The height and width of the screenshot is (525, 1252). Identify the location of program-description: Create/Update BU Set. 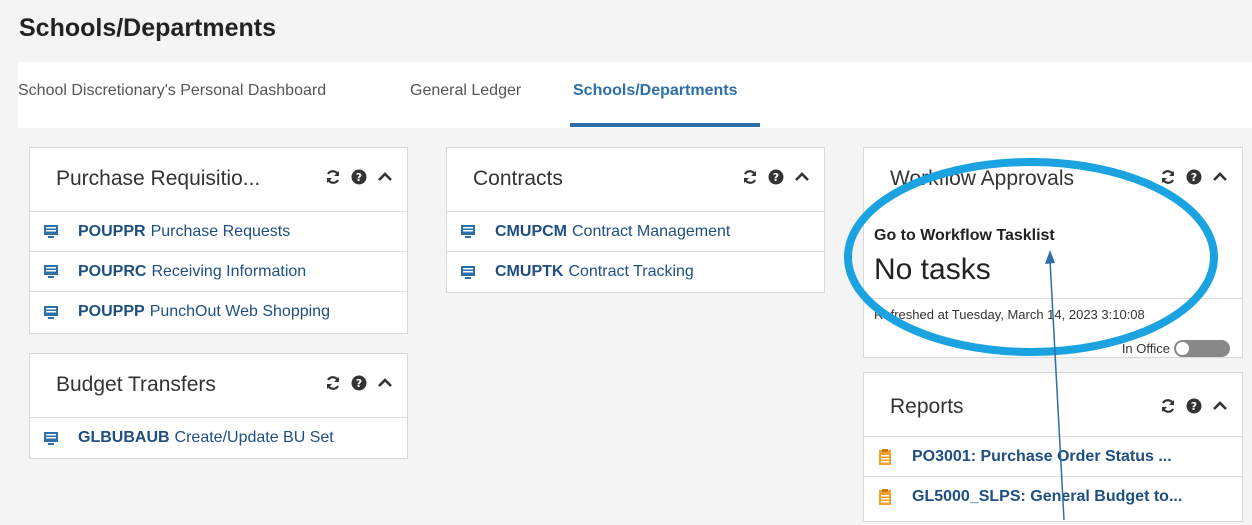
(254, 437).